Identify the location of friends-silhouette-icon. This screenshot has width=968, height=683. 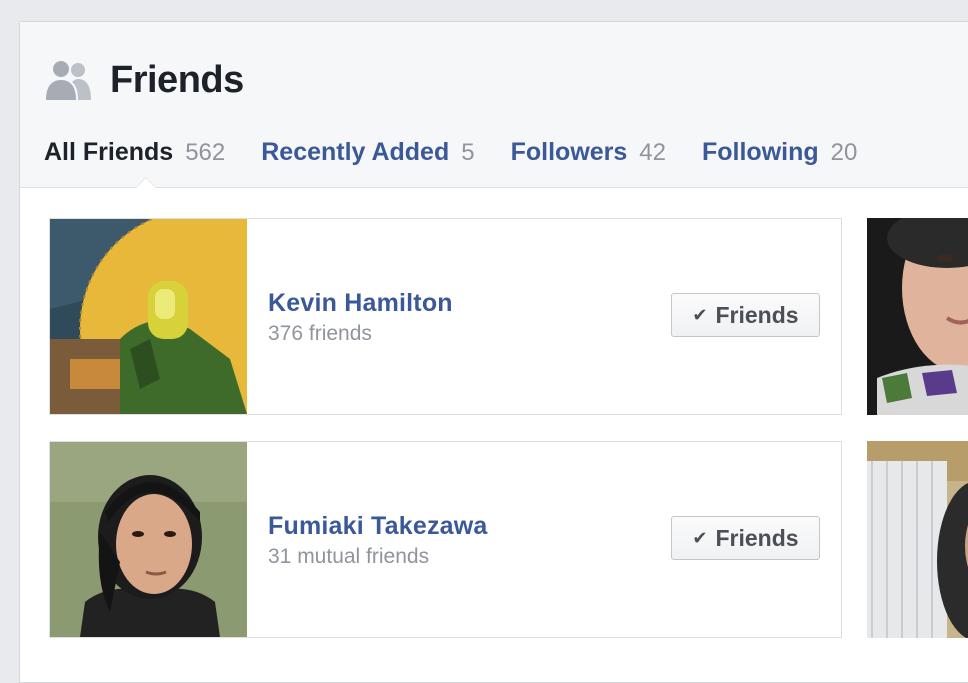
(68, 80).